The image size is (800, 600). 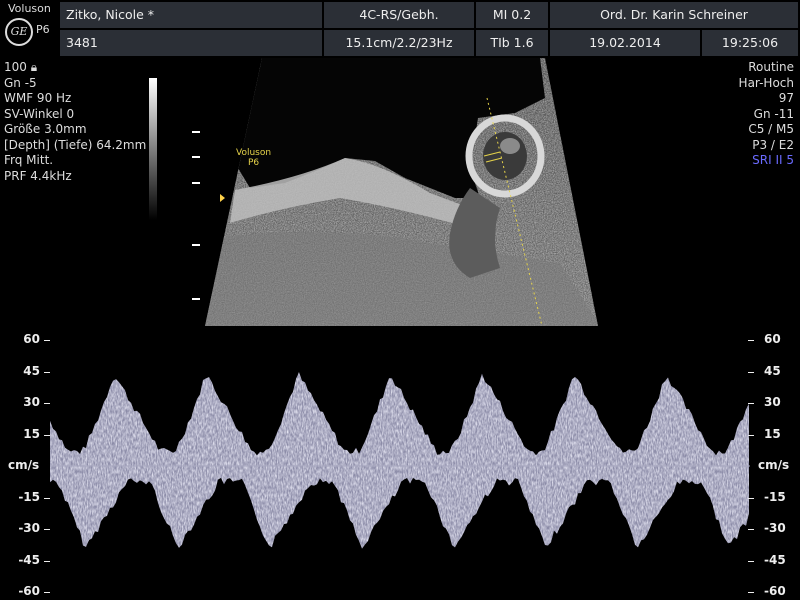 I want to click on param-power-enh: P3 / E2, so click(x=773, y=144).